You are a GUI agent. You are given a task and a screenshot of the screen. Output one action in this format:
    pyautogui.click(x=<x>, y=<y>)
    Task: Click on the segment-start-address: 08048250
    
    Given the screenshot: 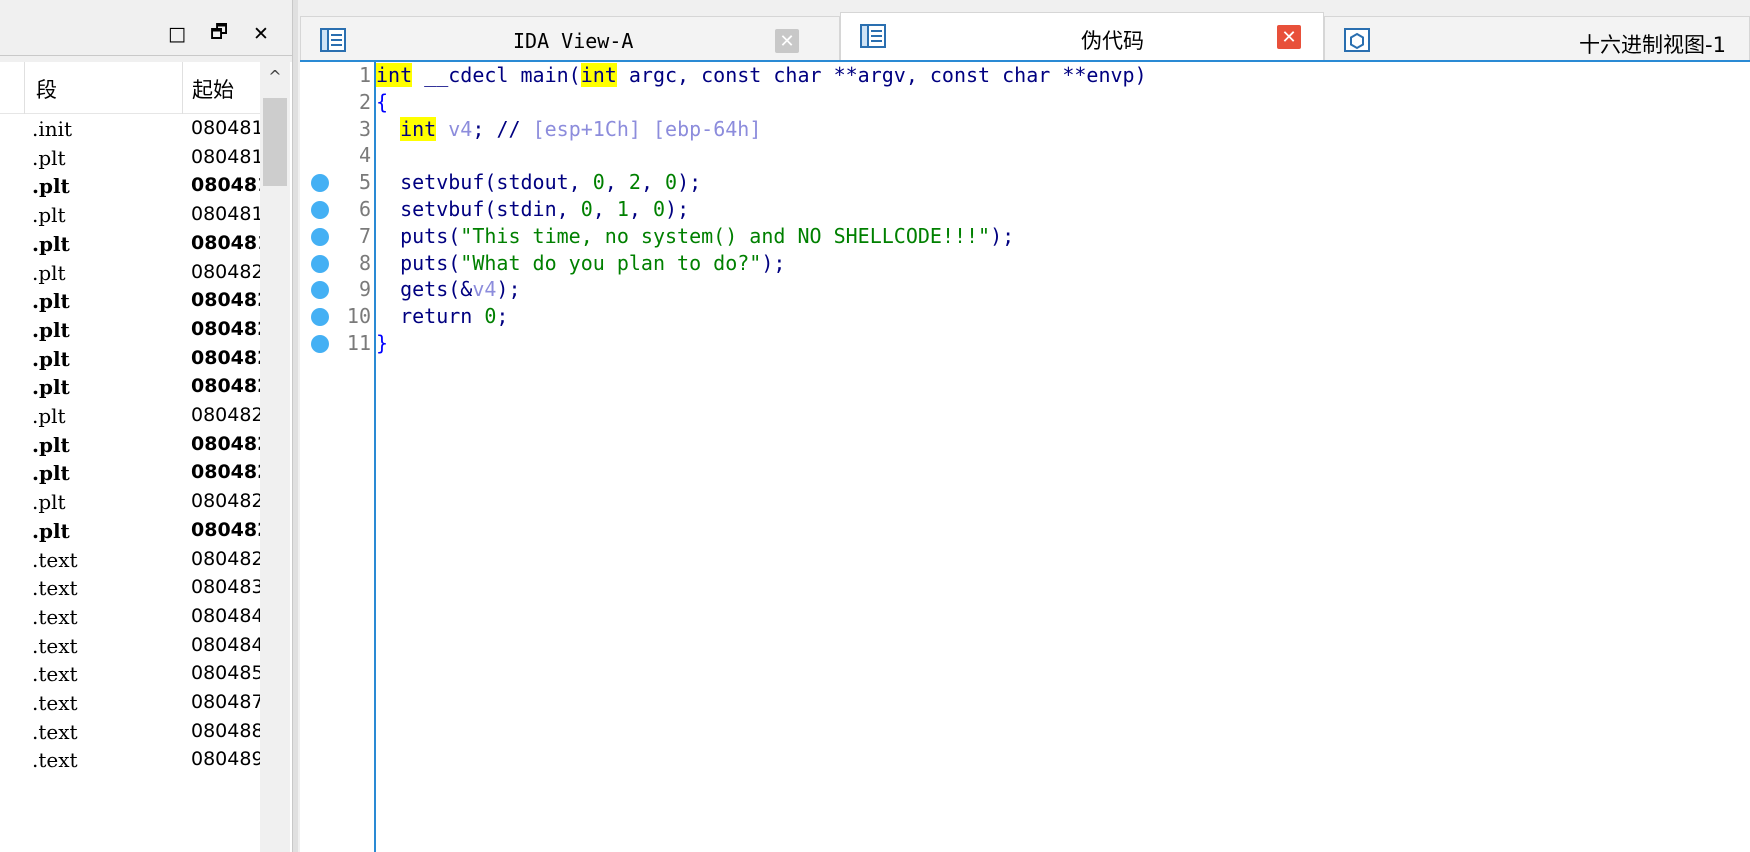 What is the action you would take?
    pyautogui.click(x=225, y=415)
    